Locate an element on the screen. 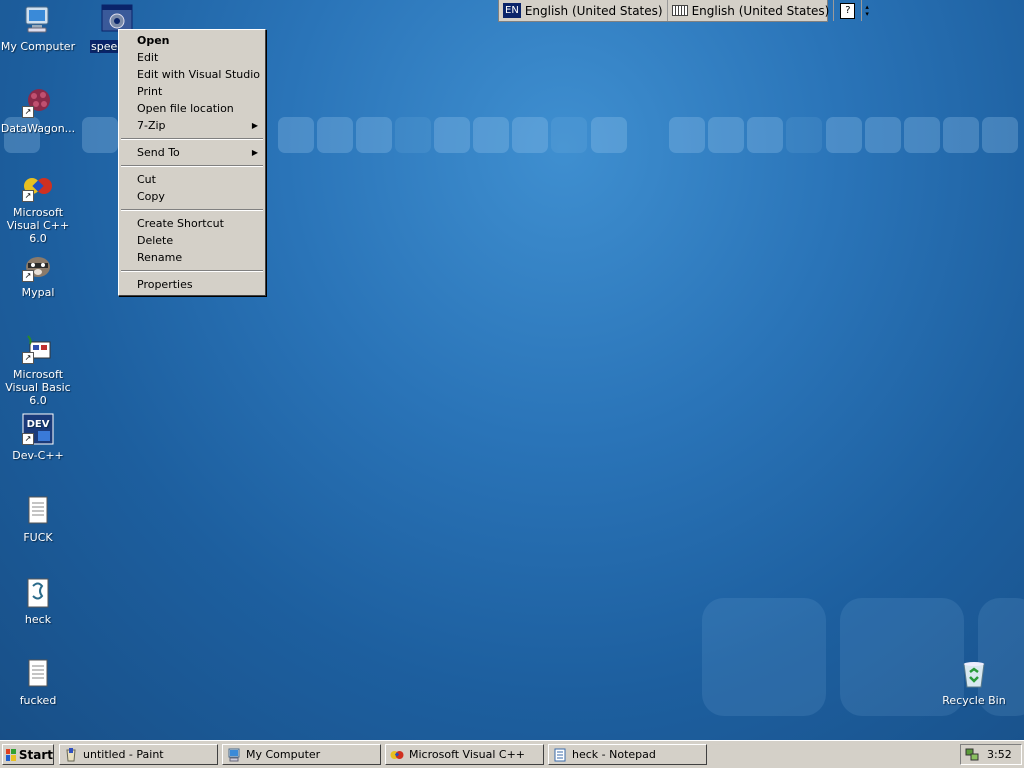  datawagon-icon: ↗ is located at coordinates (38, 102).